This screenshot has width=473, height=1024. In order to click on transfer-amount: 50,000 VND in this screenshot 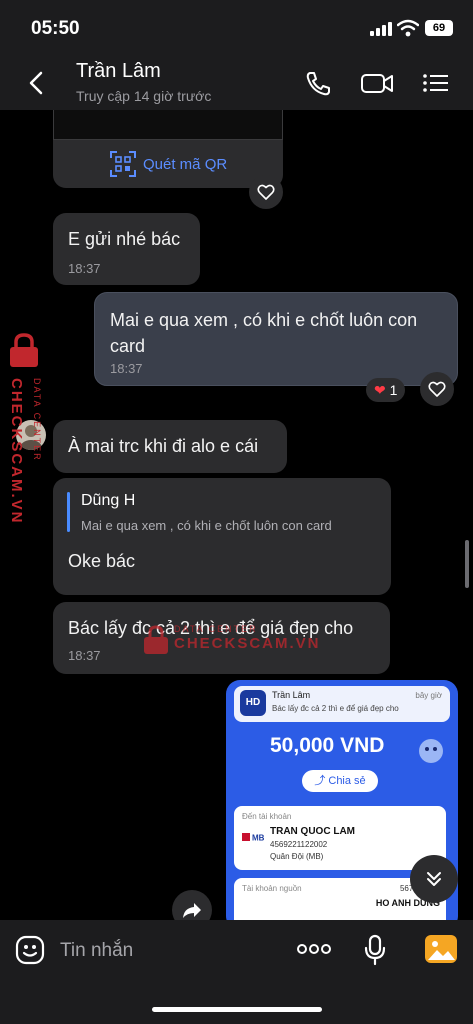, I will do `click(327, 745)`.